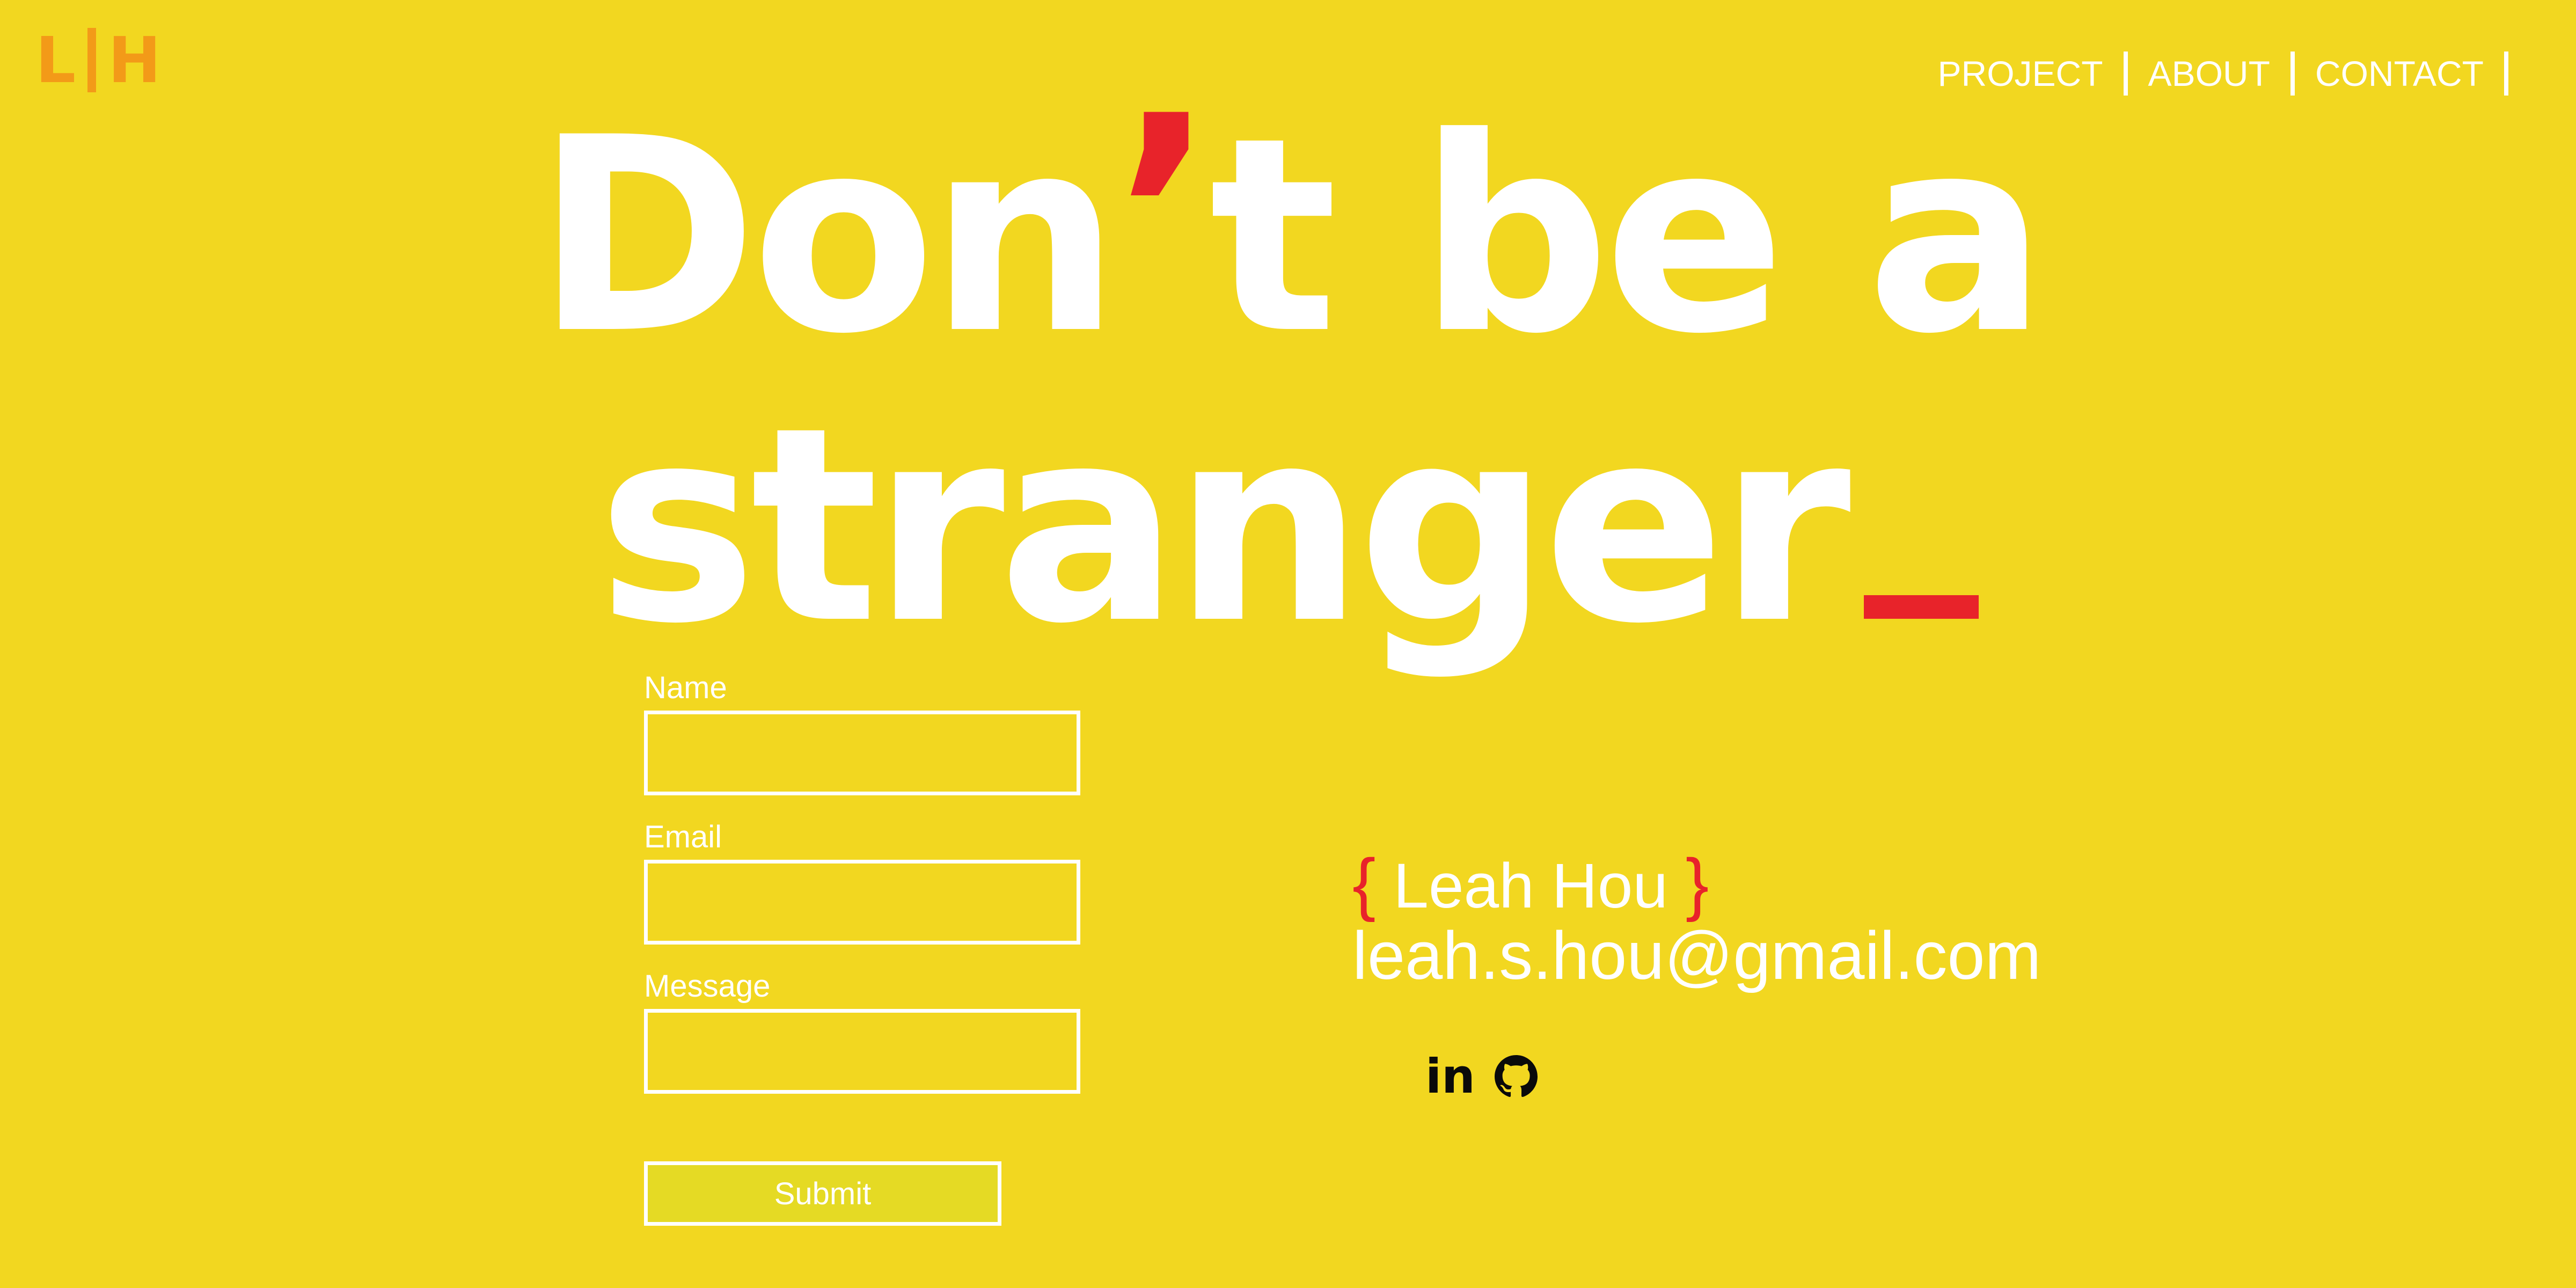 The image size is (2576, 1288). Describe the element at coordinates (1530, 886) in the screenshot. I see `contact-name: Leah Hou` at that location.